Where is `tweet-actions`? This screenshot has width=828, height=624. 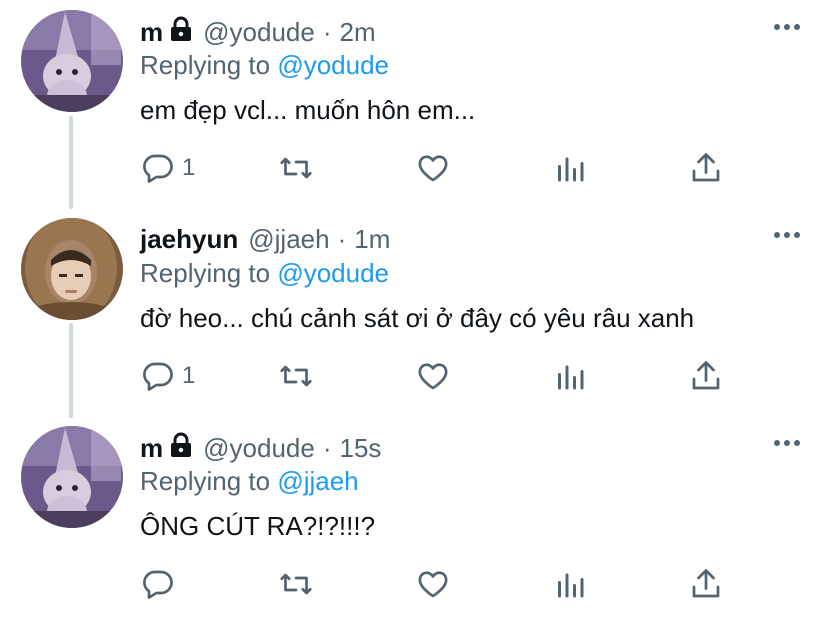 tweet-actions is located at coordinates (440, 584).